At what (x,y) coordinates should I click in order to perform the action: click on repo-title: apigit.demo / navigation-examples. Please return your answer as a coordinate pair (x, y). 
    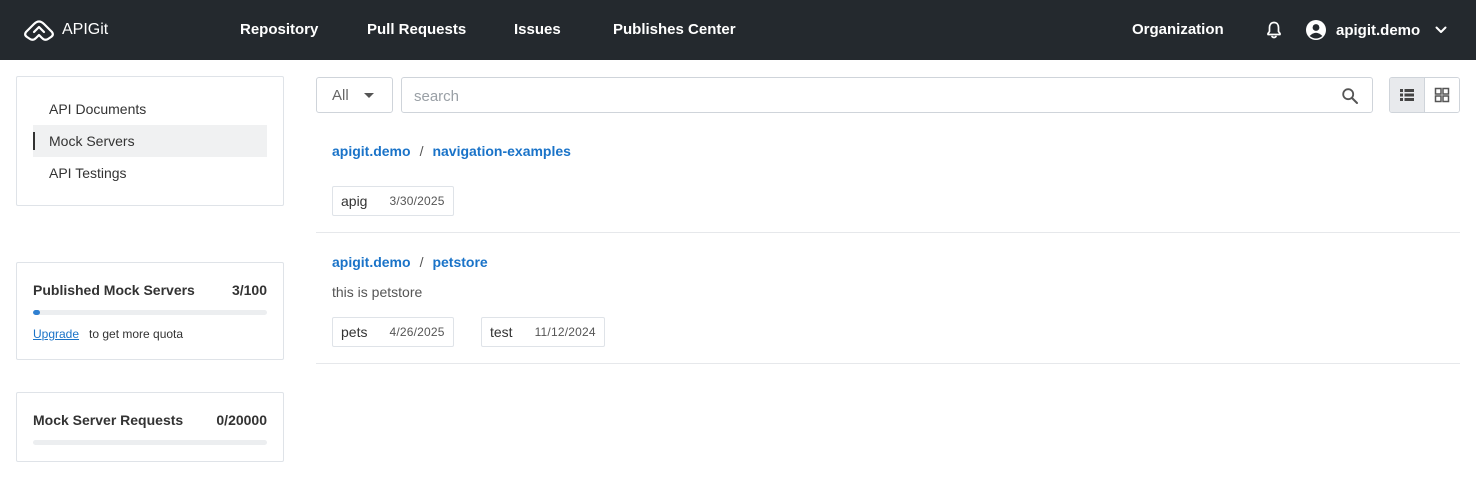
    Looking at the image, I should click on (451, 151).